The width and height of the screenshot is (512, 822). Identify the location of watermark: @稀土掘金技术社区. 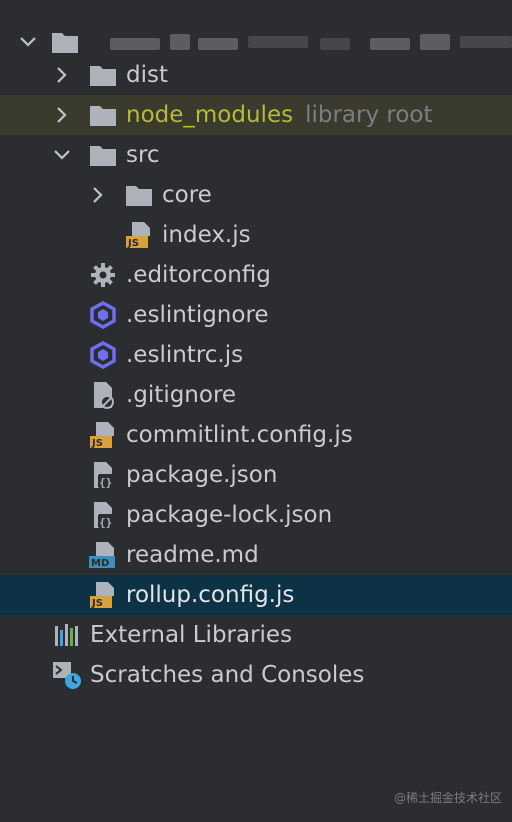
(447, 798).